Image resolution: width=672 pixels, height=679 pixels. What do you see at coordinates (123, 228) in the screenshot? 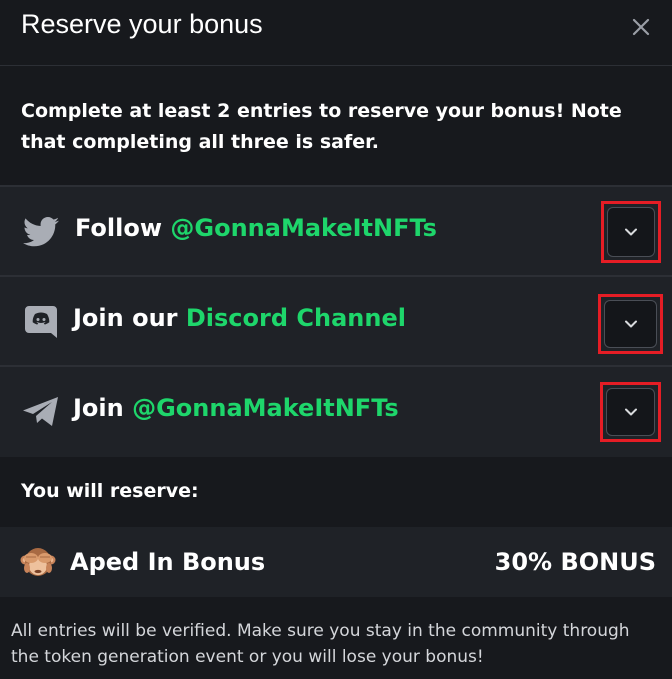
I see `entry-prefix: Follow` at bounding box center [123, 228].